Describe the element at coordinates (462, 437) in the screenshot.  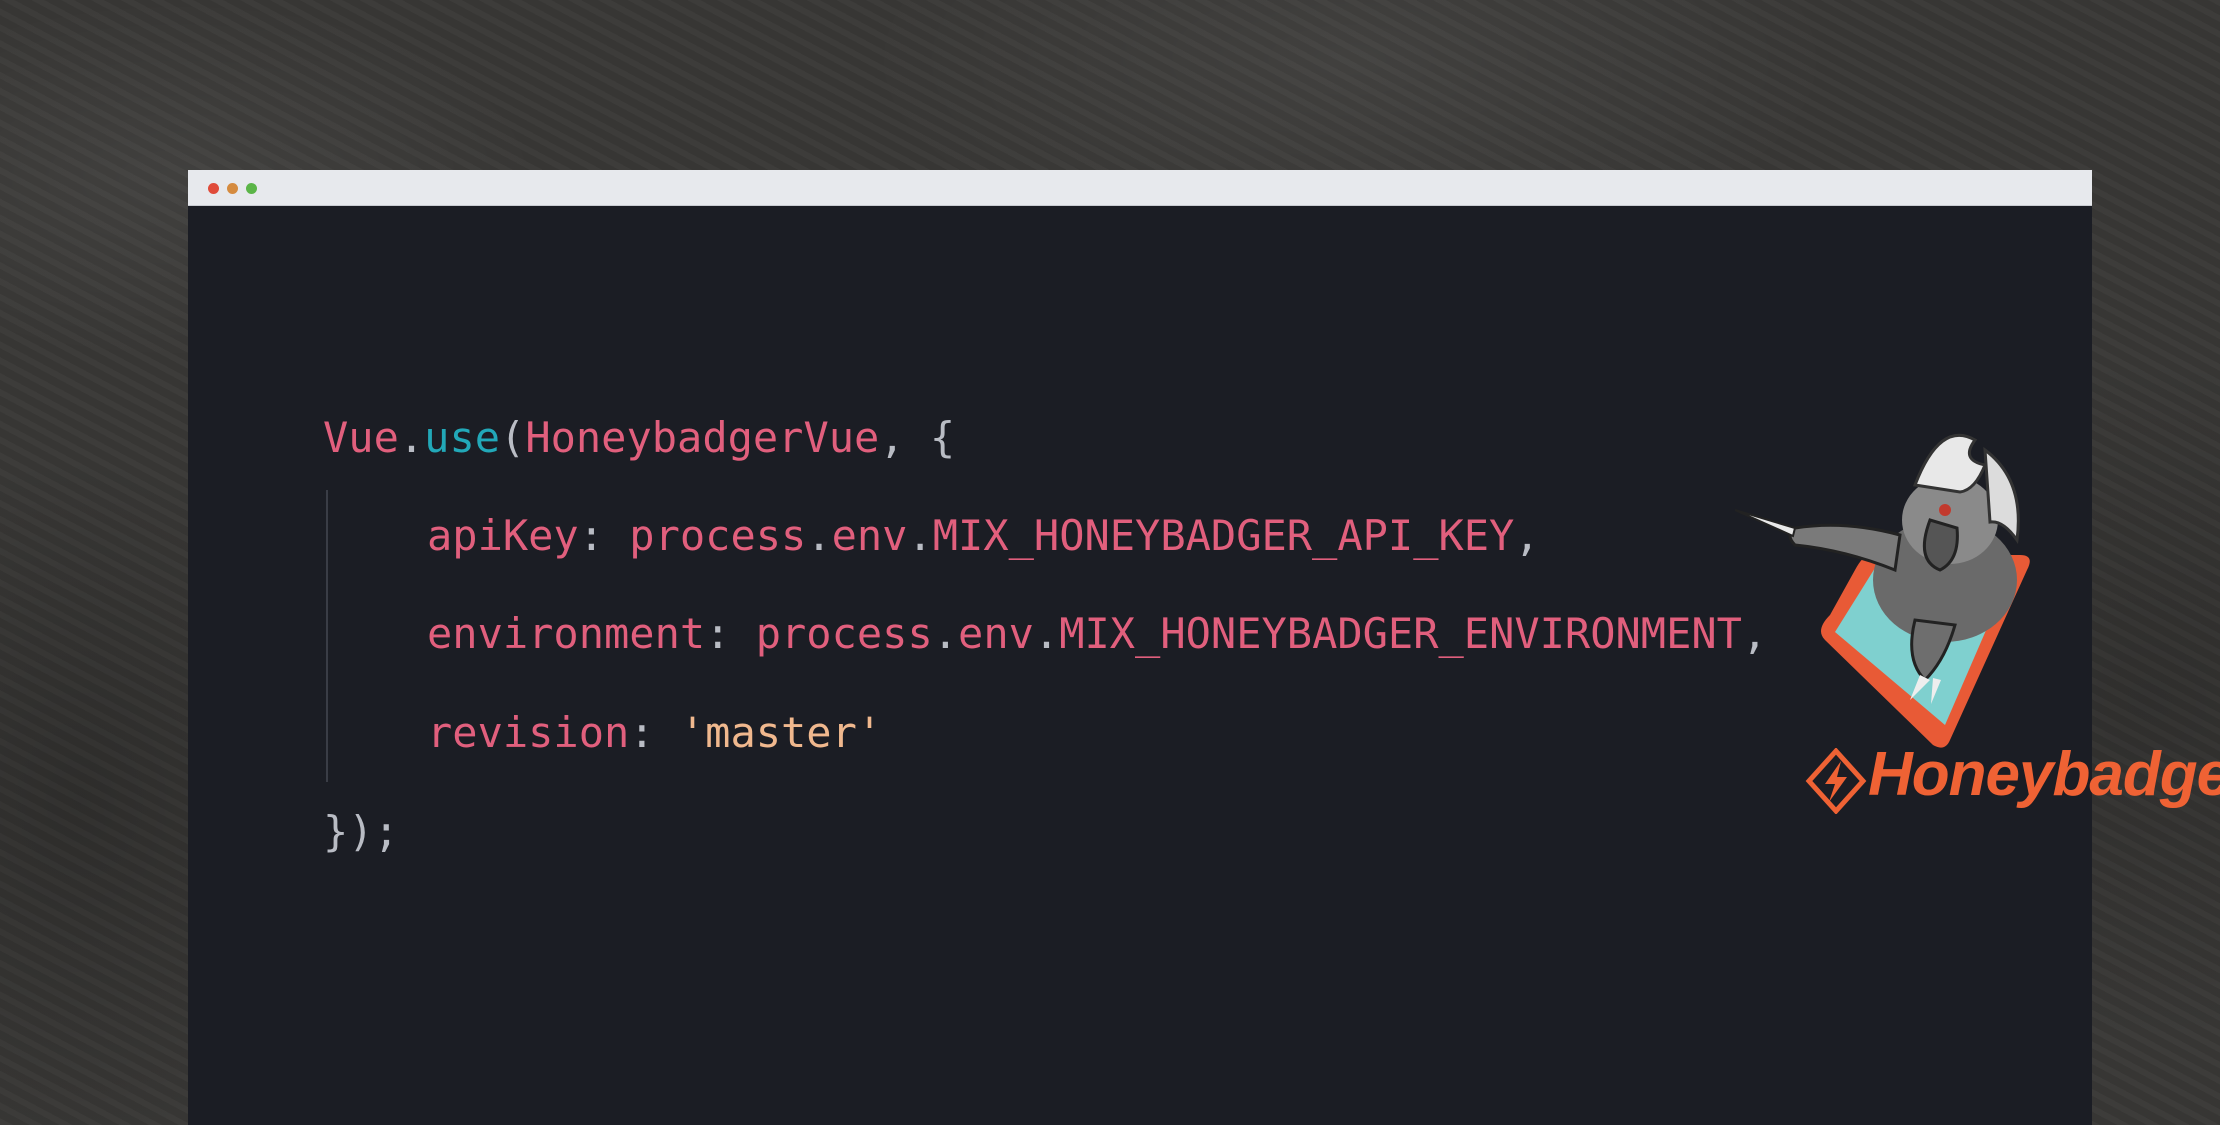
I see `token-method: use` at that location.